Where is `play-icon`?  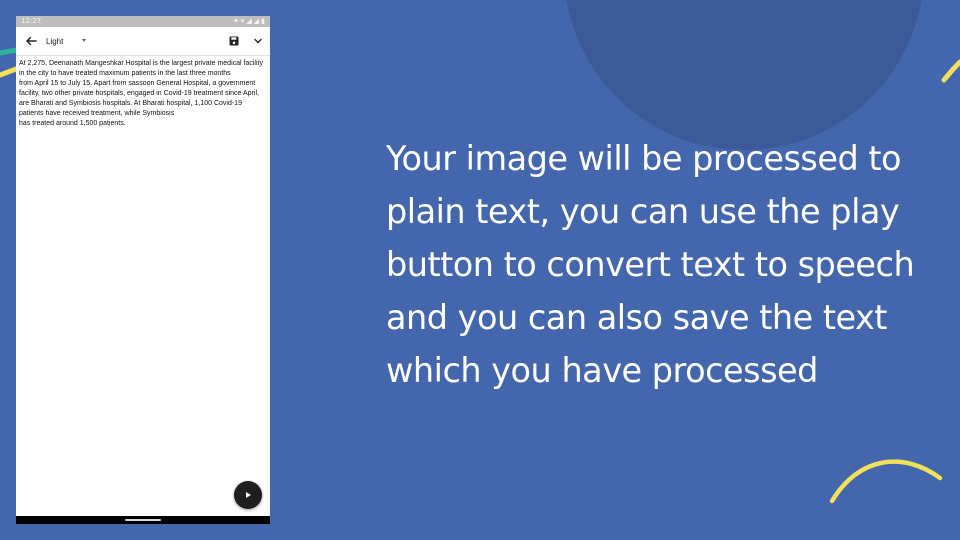
play-icon is located at coordinates (248, 495).